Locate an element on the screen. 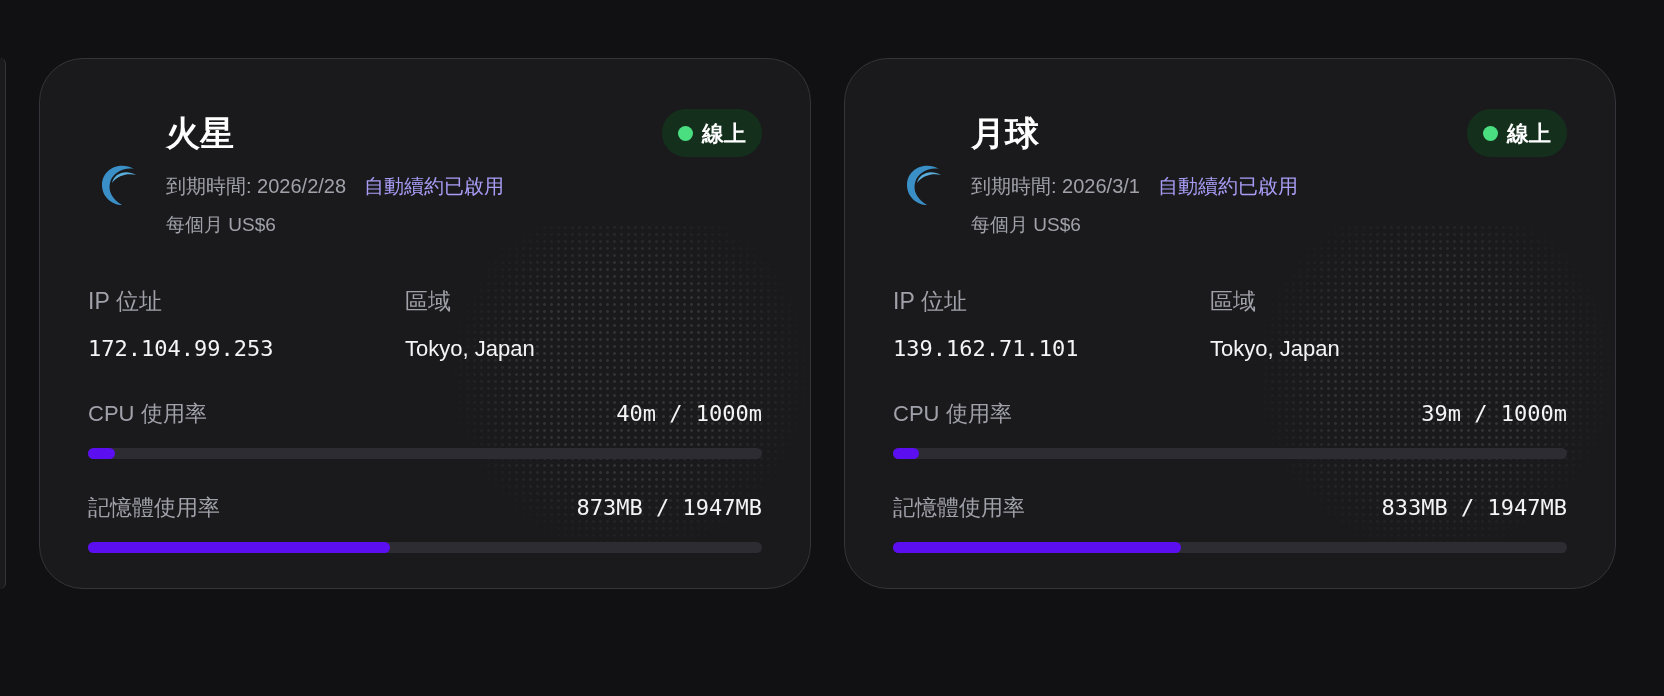 Image resolution: width=1664 pixels, height=696 pixels. expiry-date: 到期時間: 2026/2/28 is located at coordinates (256, 186).